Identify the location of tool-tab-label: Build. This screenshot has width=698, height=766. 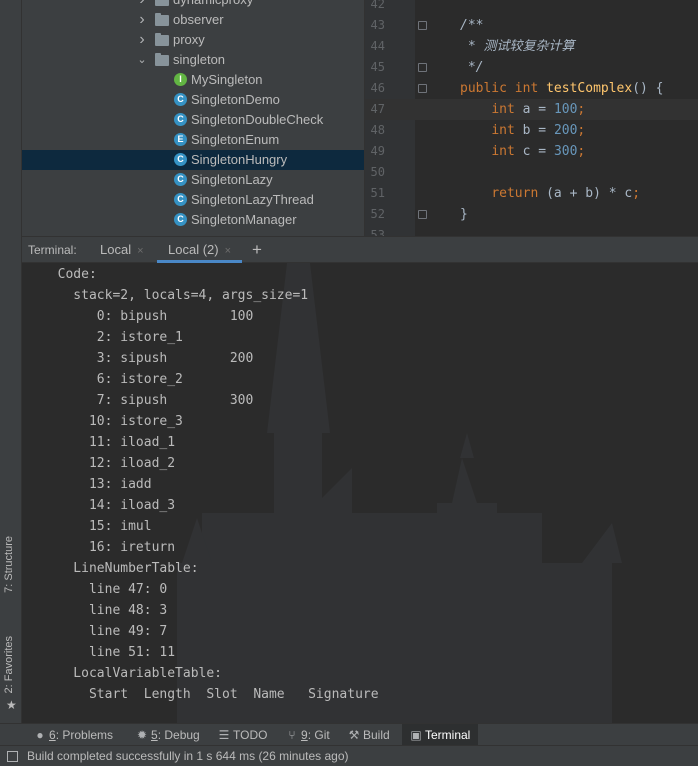
(376, 735).